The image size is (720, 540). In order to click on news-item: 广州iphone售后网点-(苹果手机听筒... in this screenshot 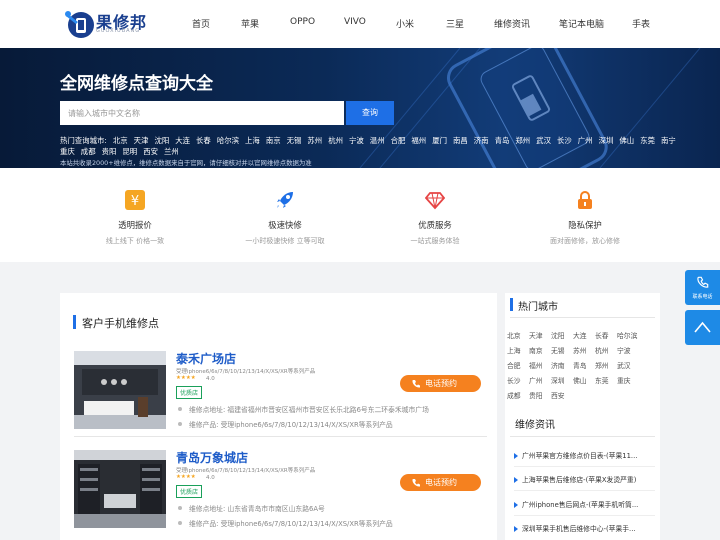, I will do `click(585, 504)`.